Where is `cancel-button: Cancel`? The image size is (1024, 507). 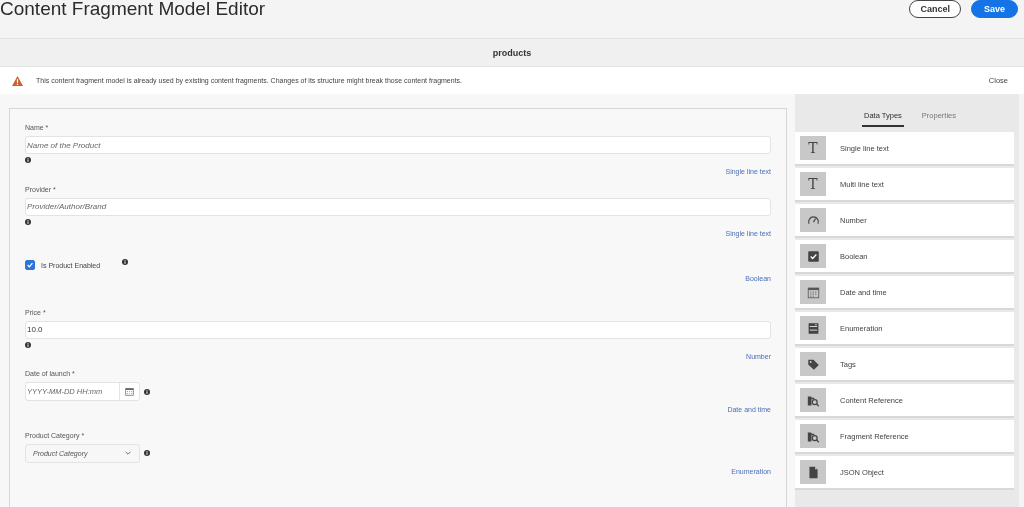
cancel-button: Cancel is located at coordinates (935, 9).